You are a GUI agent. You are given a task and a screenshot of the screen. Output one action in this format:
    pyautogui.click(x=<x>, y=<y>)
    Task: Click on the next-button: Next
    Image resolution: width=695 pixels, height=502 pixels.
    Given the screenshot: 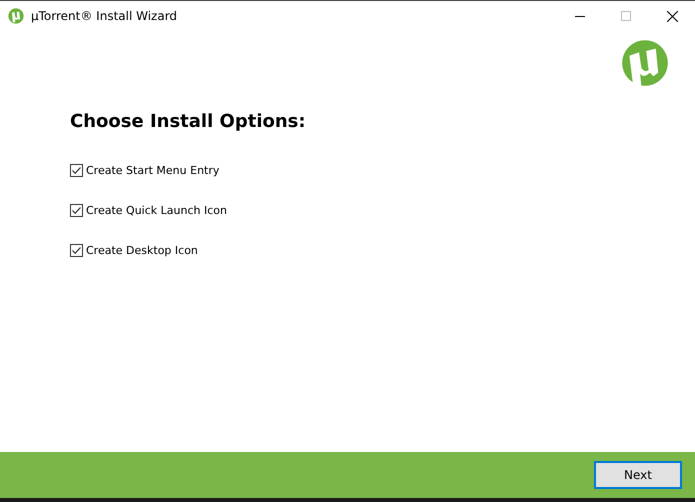 What is the action you would take?
    pyautogui.click(x=638, y=475)
    